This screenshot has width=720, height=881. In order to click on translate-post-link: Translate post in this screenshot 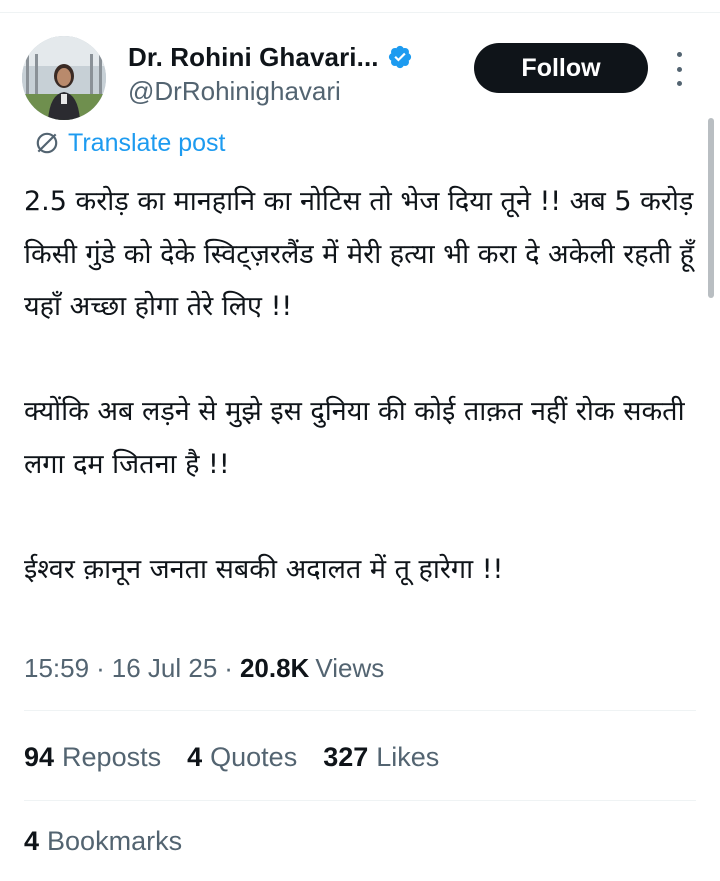, I will do `click(129, 143)`.